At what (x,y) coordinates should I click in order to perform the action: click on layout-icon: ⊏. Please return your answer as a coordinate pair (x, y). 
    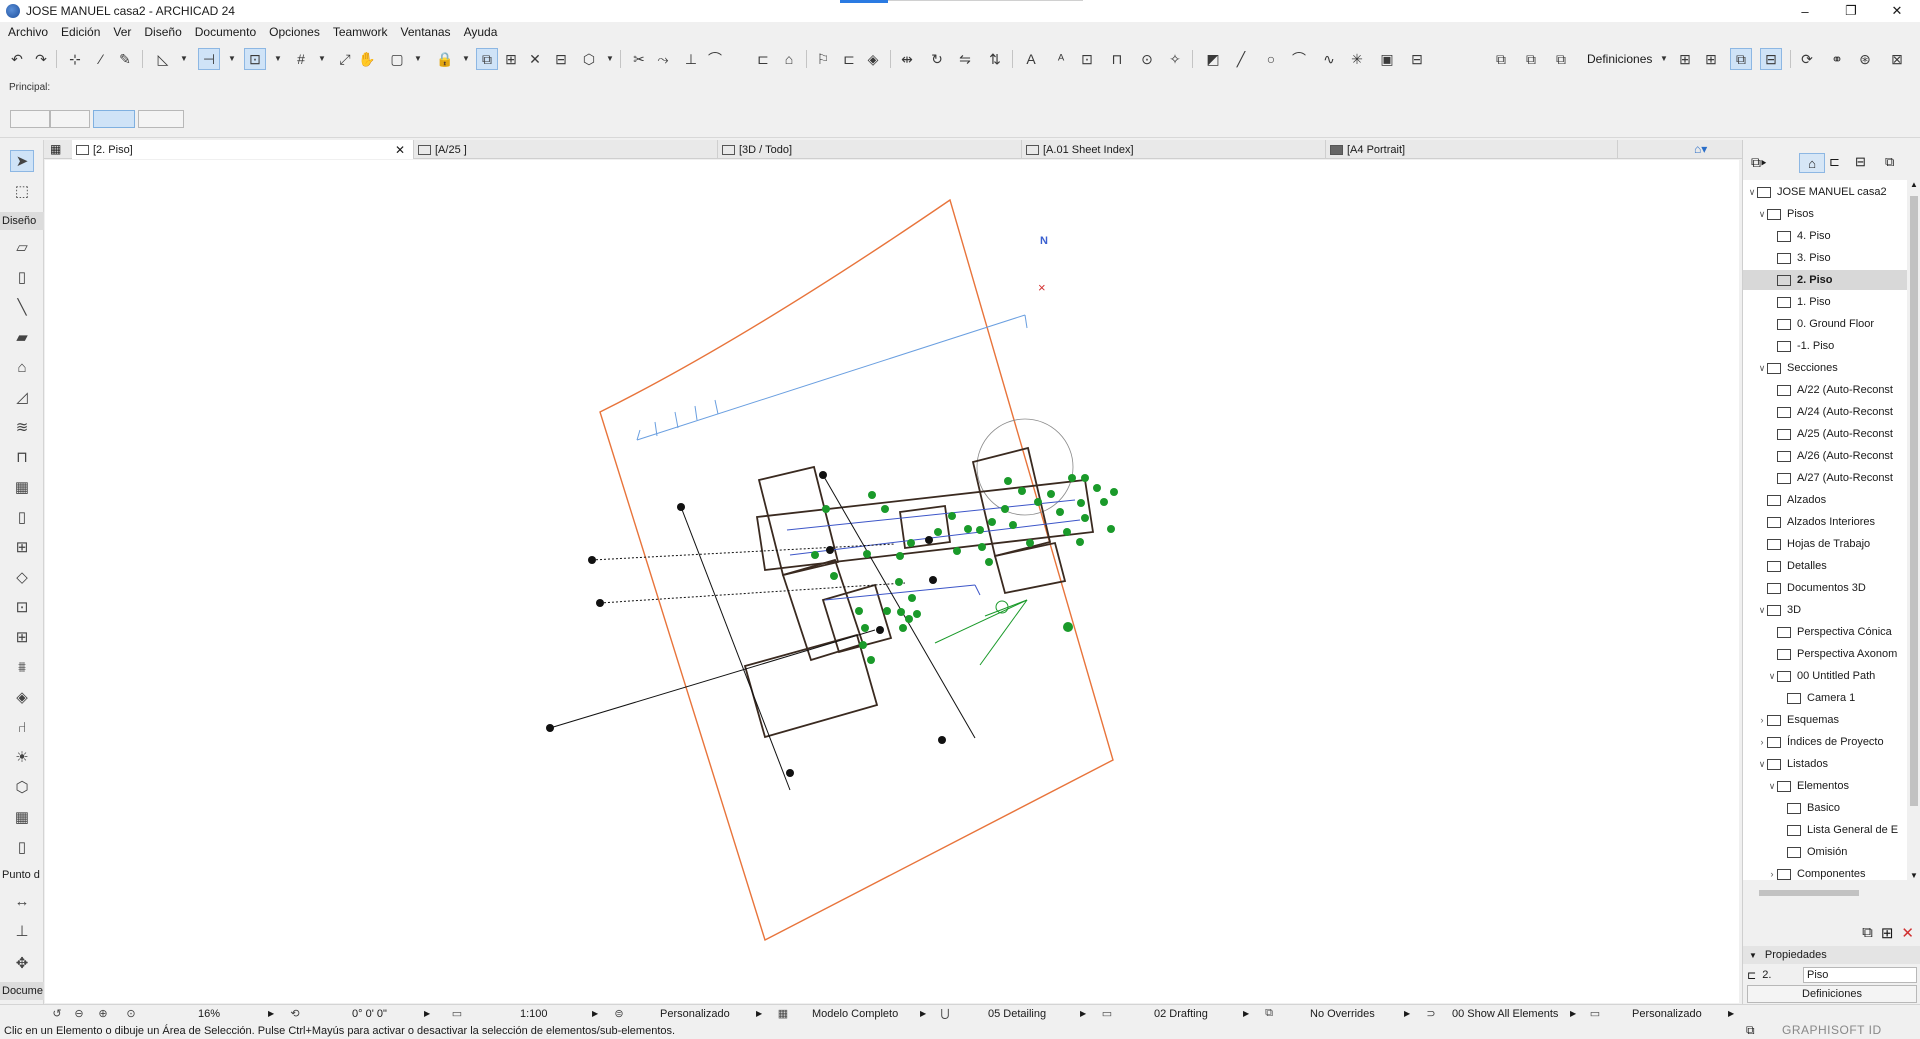
    Looking at the image, I should click on (849, 59).